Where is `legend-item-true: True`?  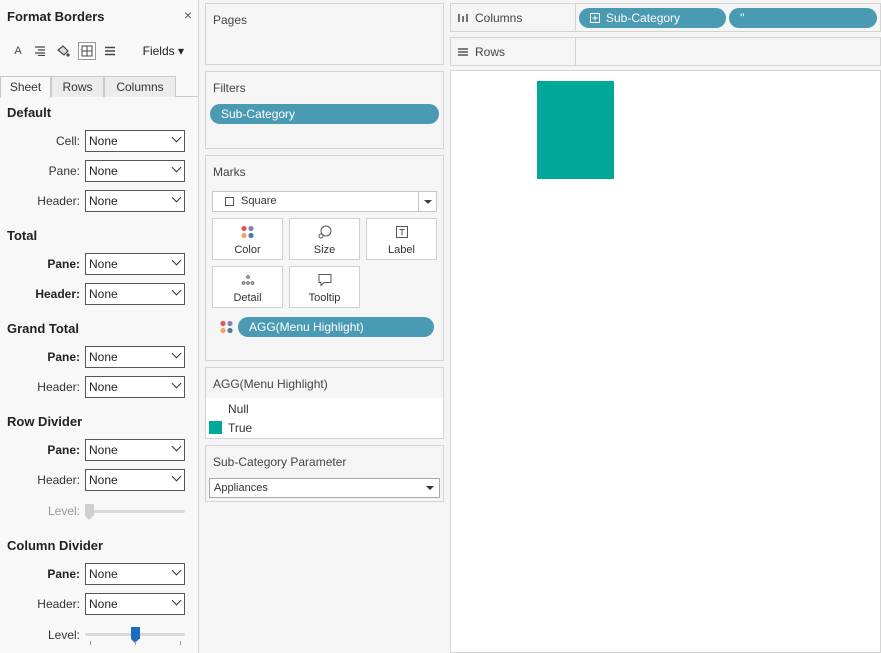 legend-item-true: True is located at coordinates (240, 428).